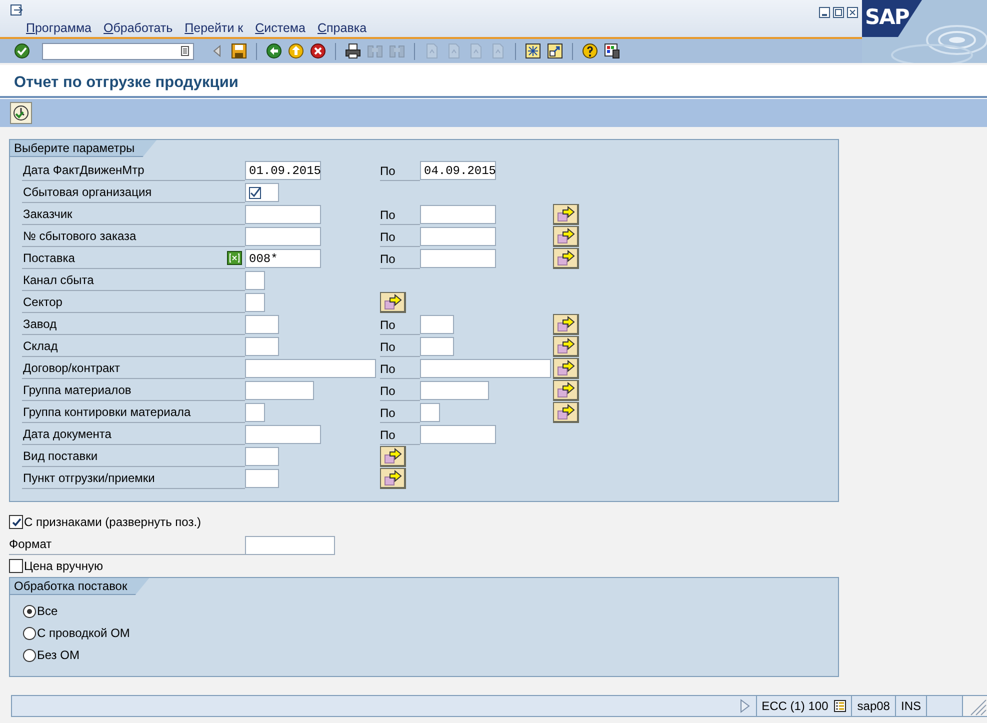 This screenshot has width=987, height=723. I want to click on field-label: Группа материалов, so click(77, 390).